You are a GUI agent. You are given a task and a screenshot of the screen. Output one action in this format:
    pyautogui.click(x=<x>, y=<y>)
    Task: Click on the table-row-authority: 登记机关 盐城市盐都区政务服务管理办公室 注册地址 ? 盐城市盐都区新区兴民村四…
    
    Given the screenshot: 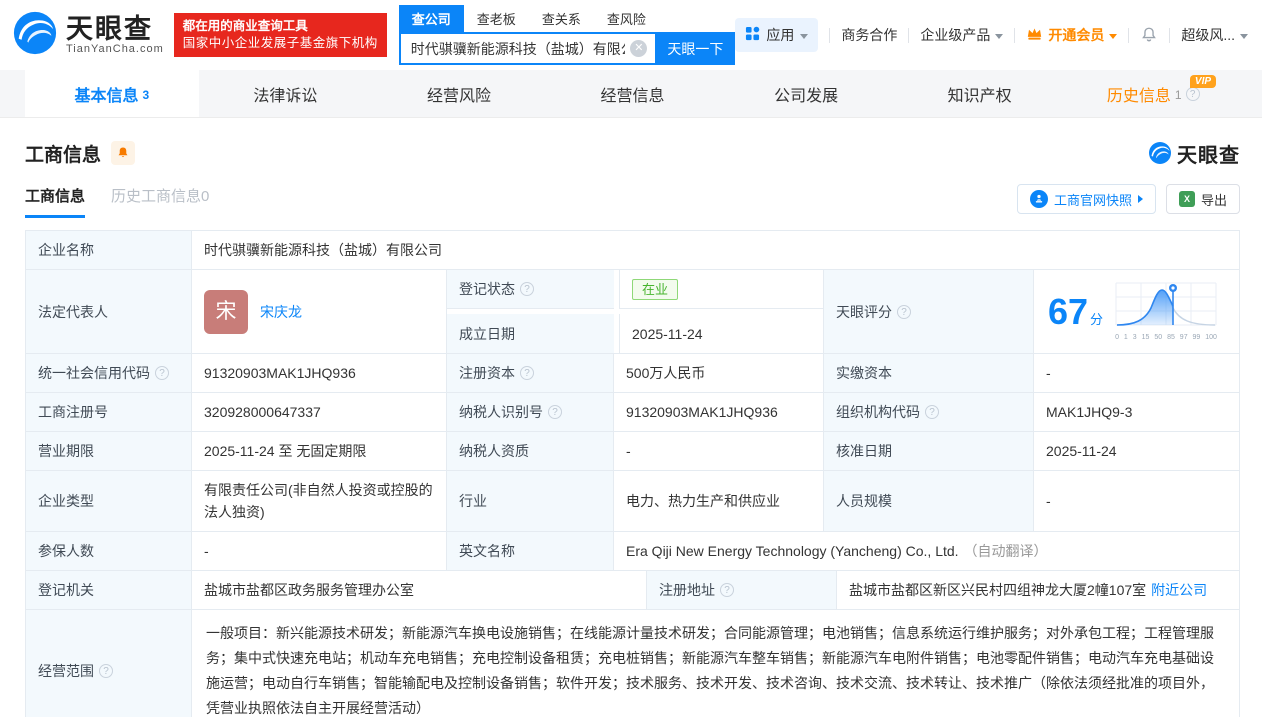 What is the action you would take?
    pyautogui.click(x=632, y=590)
    